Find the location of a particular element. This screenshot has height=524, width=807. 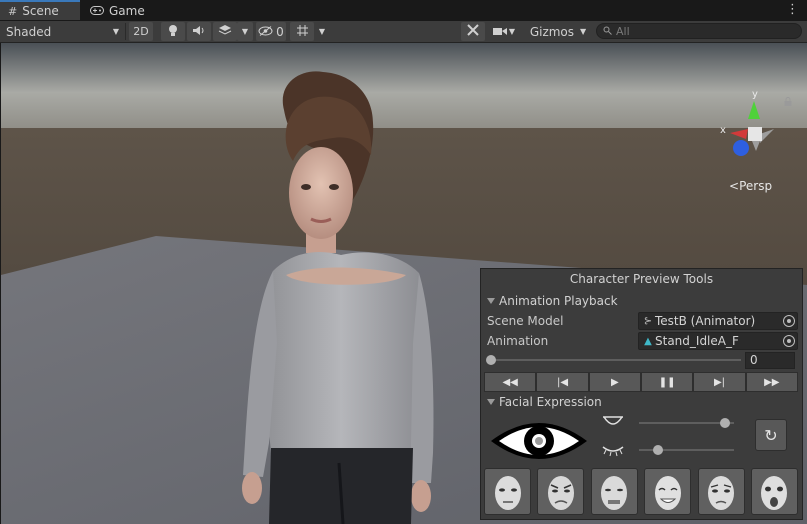

eye-open-icon is located at coordinates (613, 423).